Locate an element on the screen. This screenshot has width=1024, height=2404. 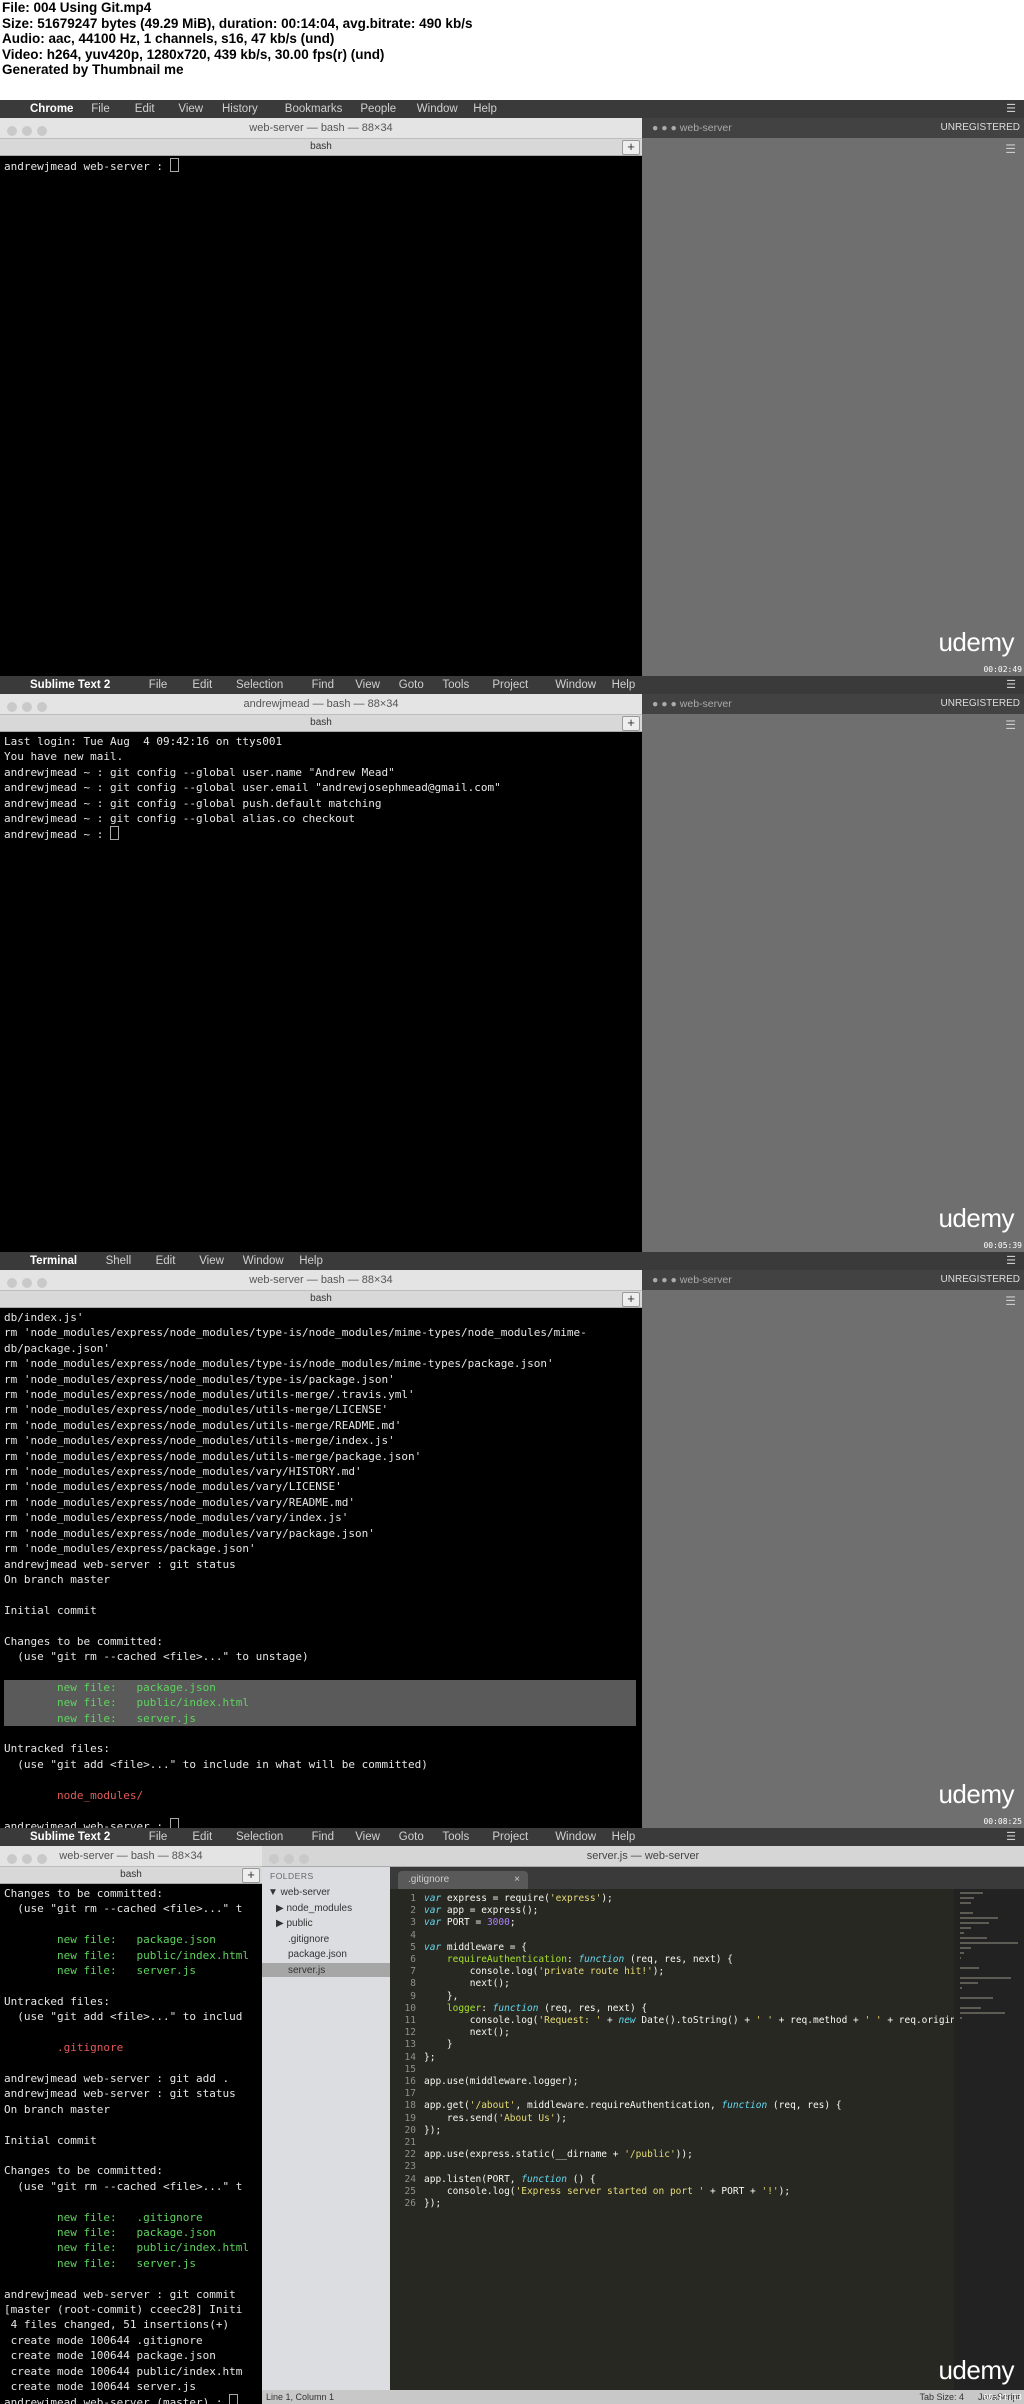
menu-item: Shell is located at coordinates (119, 1261).